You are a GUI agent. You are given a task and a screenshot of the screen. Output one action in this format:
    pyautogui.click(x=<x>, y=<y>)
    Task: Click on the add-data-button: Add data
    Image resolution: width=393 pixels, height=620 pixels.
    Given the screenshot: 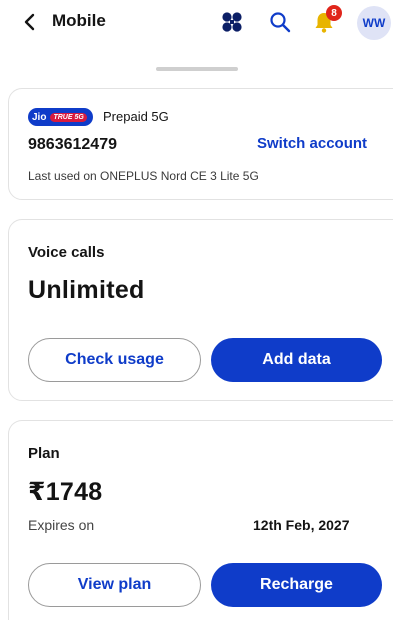 What is the action you would take?
    pyautogui.click(x=296, y=360)
    